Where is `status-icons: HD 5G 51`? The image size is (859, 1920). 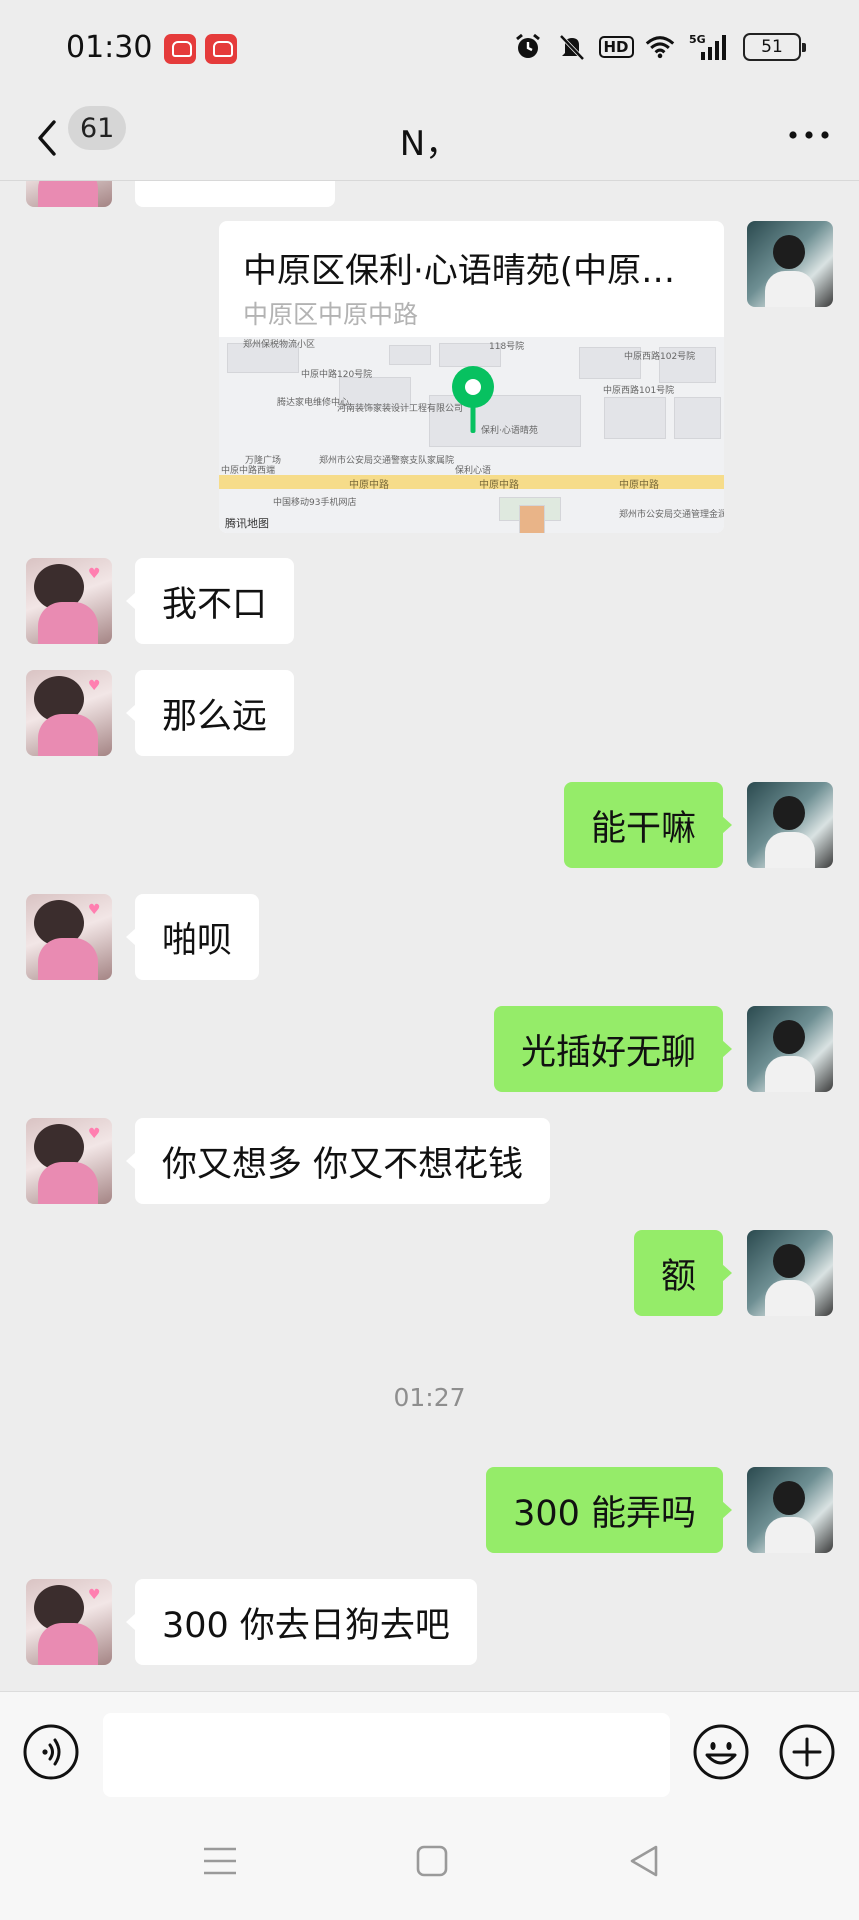
status-icons: HD 5G 51 is located at coordinates (659, 47).